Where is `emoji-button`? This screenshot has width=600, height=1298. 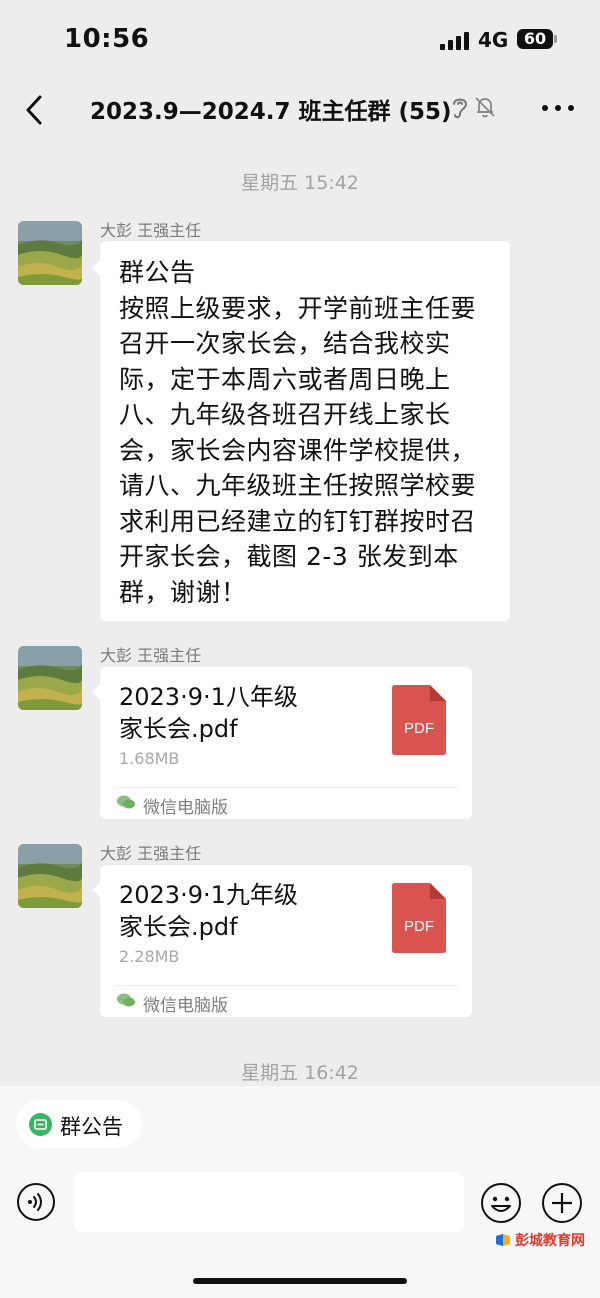 emoji-button is located at coordinates (501, 1203).